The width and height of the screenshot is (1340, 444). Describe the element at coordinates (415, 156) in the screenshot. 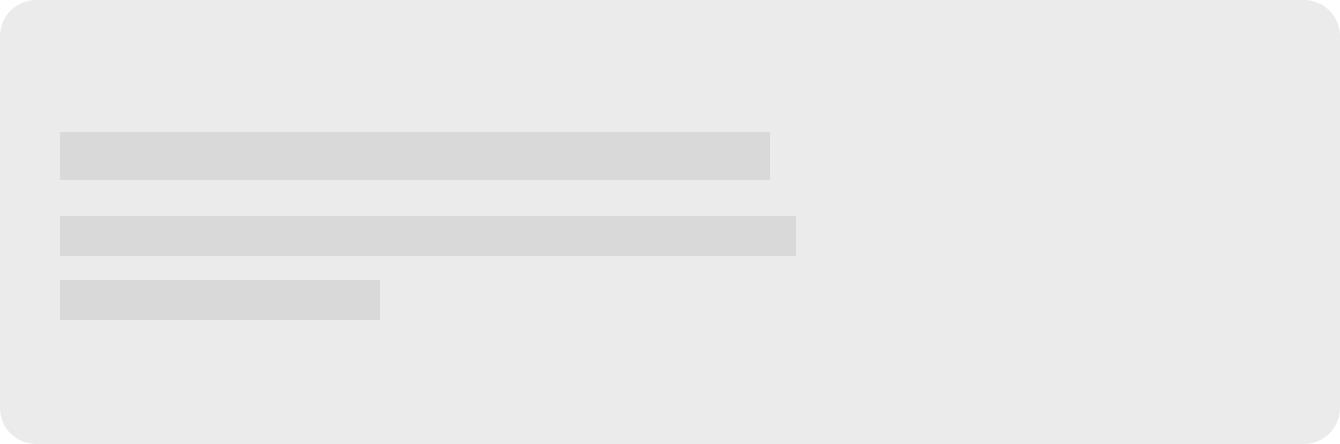

I see `skeleton-title-placeholder` at that location.